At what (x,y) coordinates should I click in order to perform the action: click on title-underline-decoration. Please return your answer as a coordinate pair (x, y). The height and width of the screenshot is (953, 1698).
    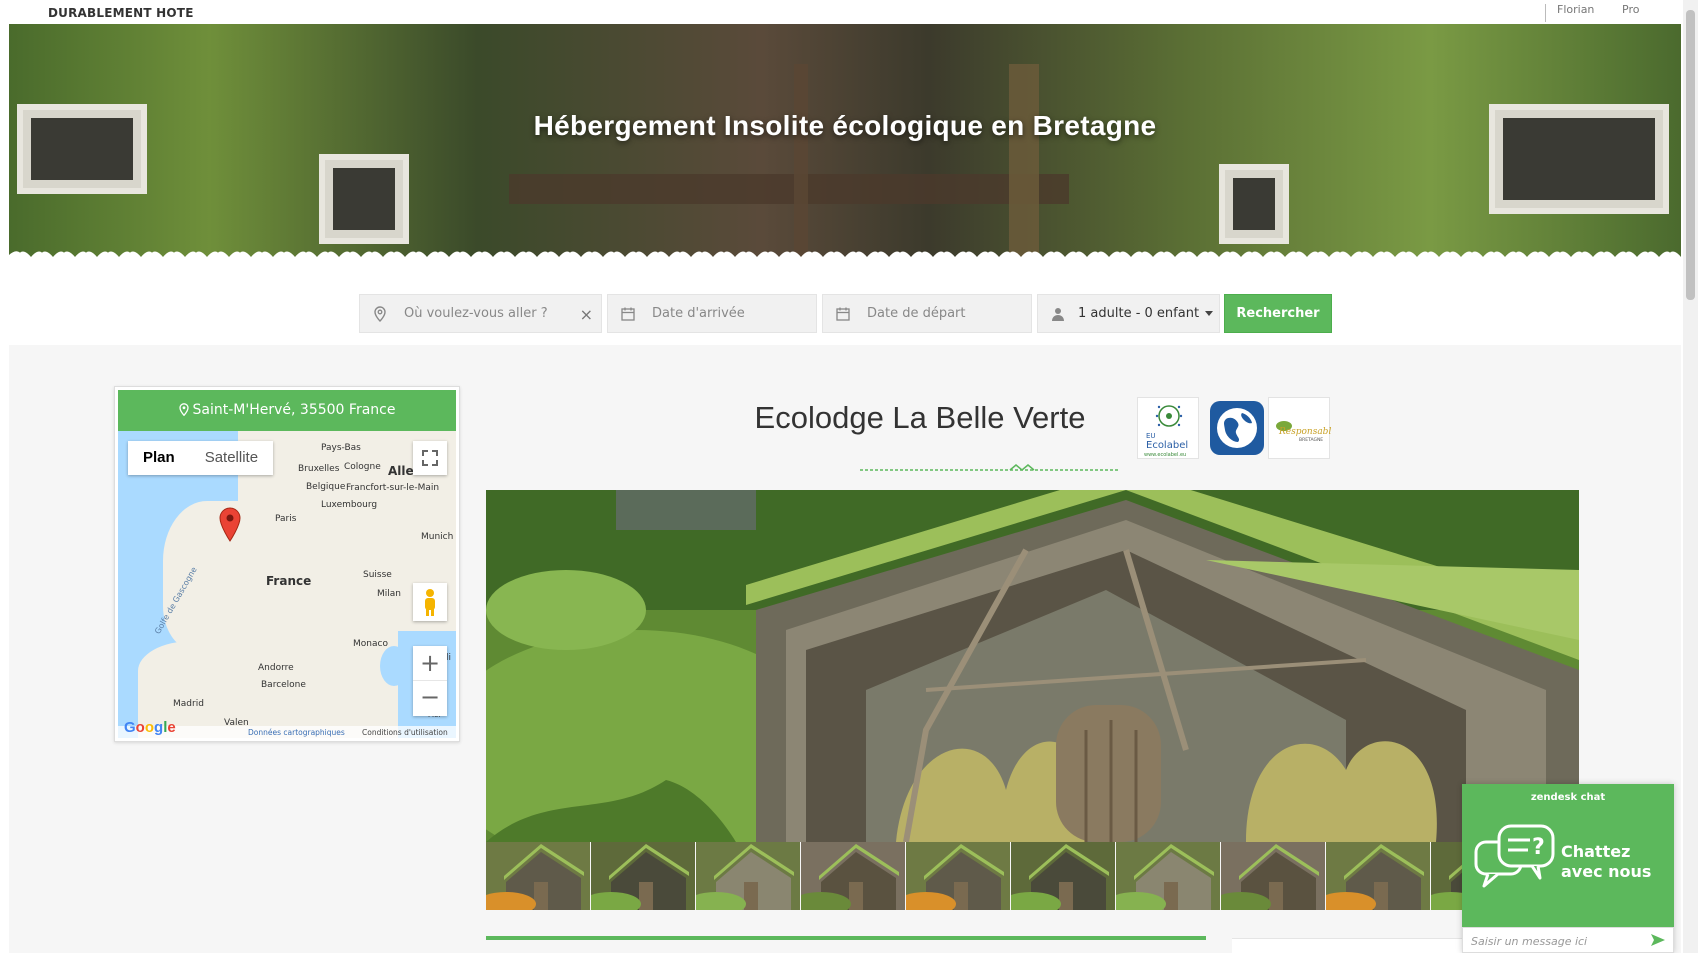
    Looking at the image, I should click on (990, 467).